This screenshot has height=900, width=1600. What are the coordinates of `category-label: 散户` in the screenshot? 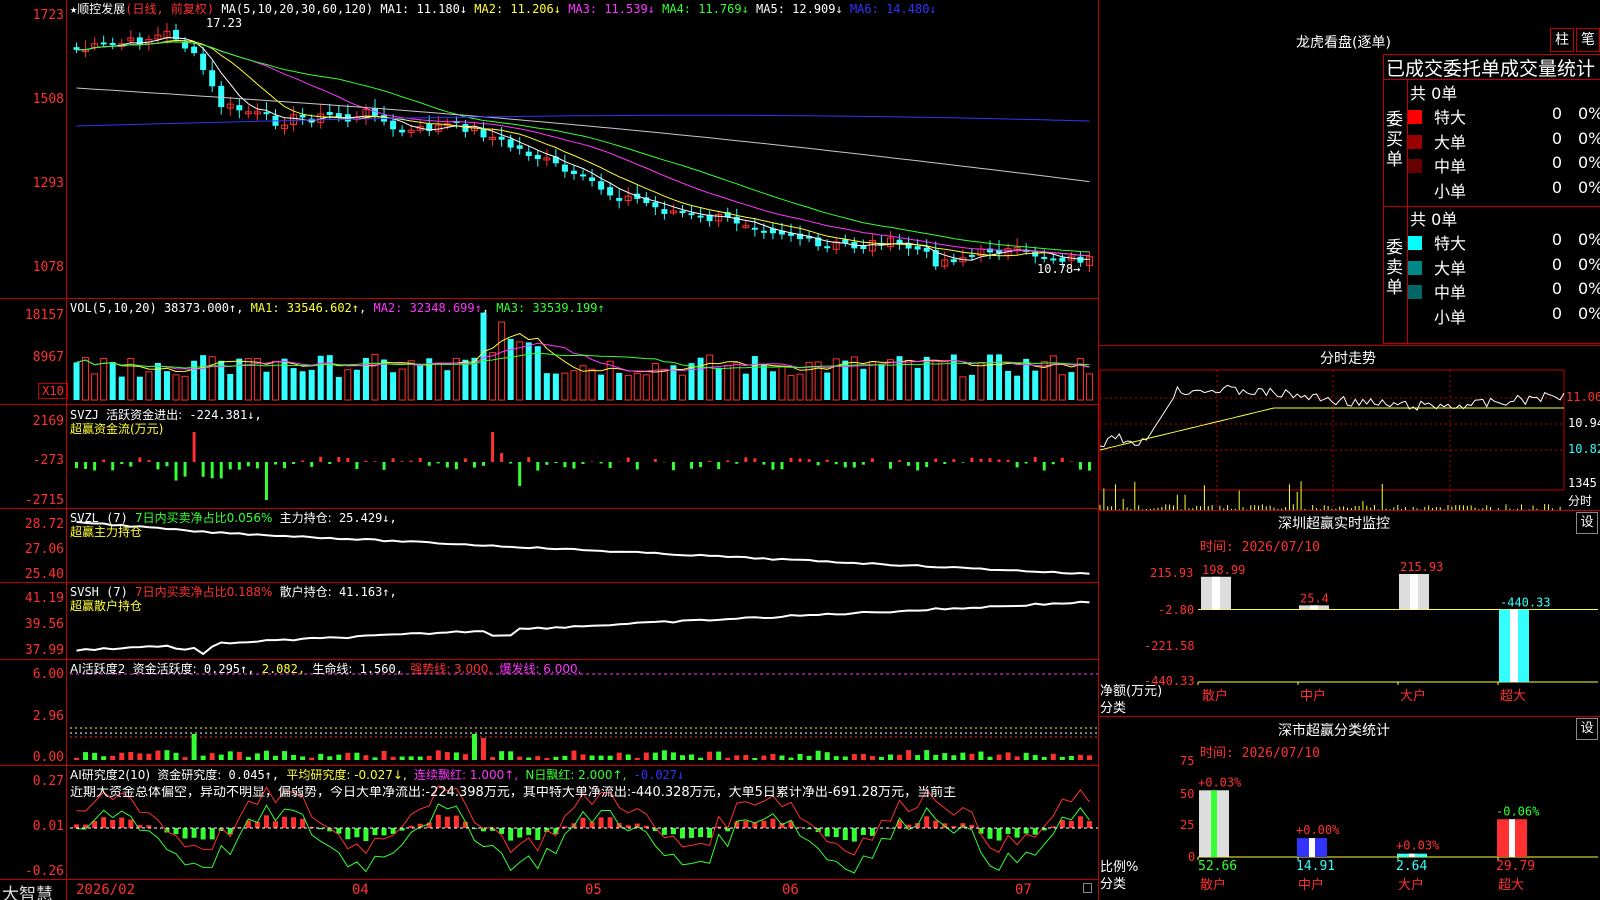 It's located at (1213, 885).